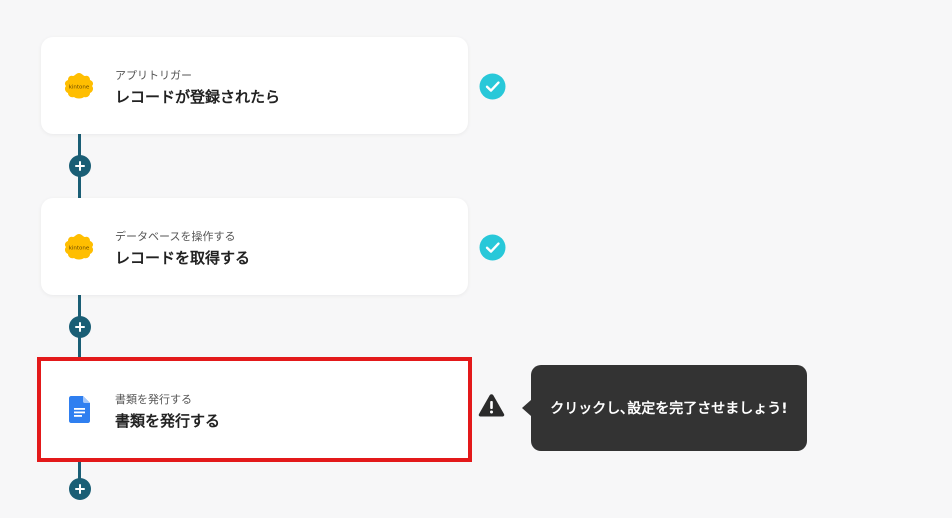  Describe the element at coordinates (198, 97) in the screenshot. I see `step-title: レコードが登録されたら` at that location.